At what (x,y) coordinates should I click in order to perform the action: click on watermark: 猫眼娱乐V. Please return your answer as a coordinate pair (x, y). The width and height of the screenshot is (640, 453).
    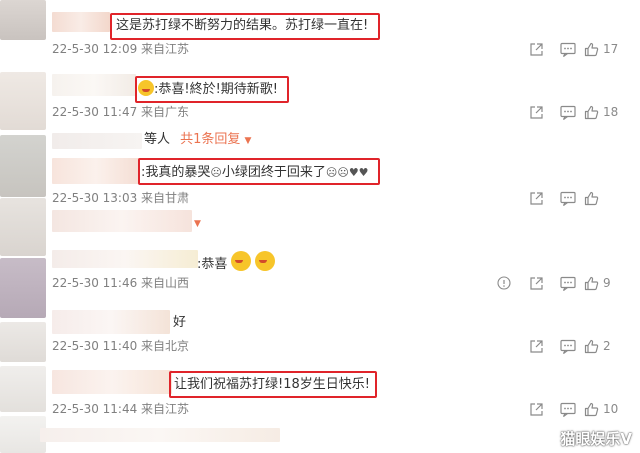
    Looking at the image, I should click on (596, 439).